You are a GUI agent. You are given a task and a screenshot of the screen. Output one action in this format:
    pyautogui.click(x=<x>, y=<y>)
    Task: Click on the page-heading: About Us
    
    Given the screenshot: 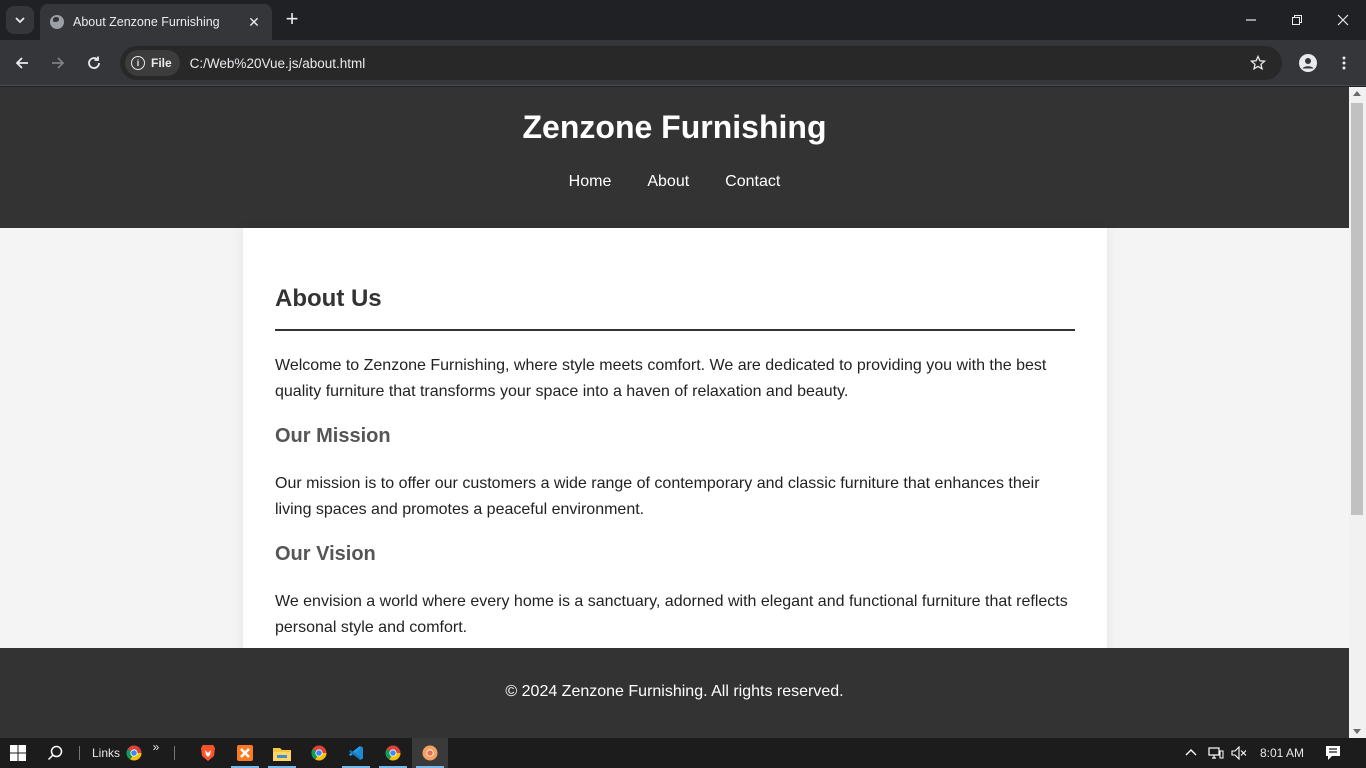 What is the action you would take?
    pyautogui.click(x=328, y=298)
    